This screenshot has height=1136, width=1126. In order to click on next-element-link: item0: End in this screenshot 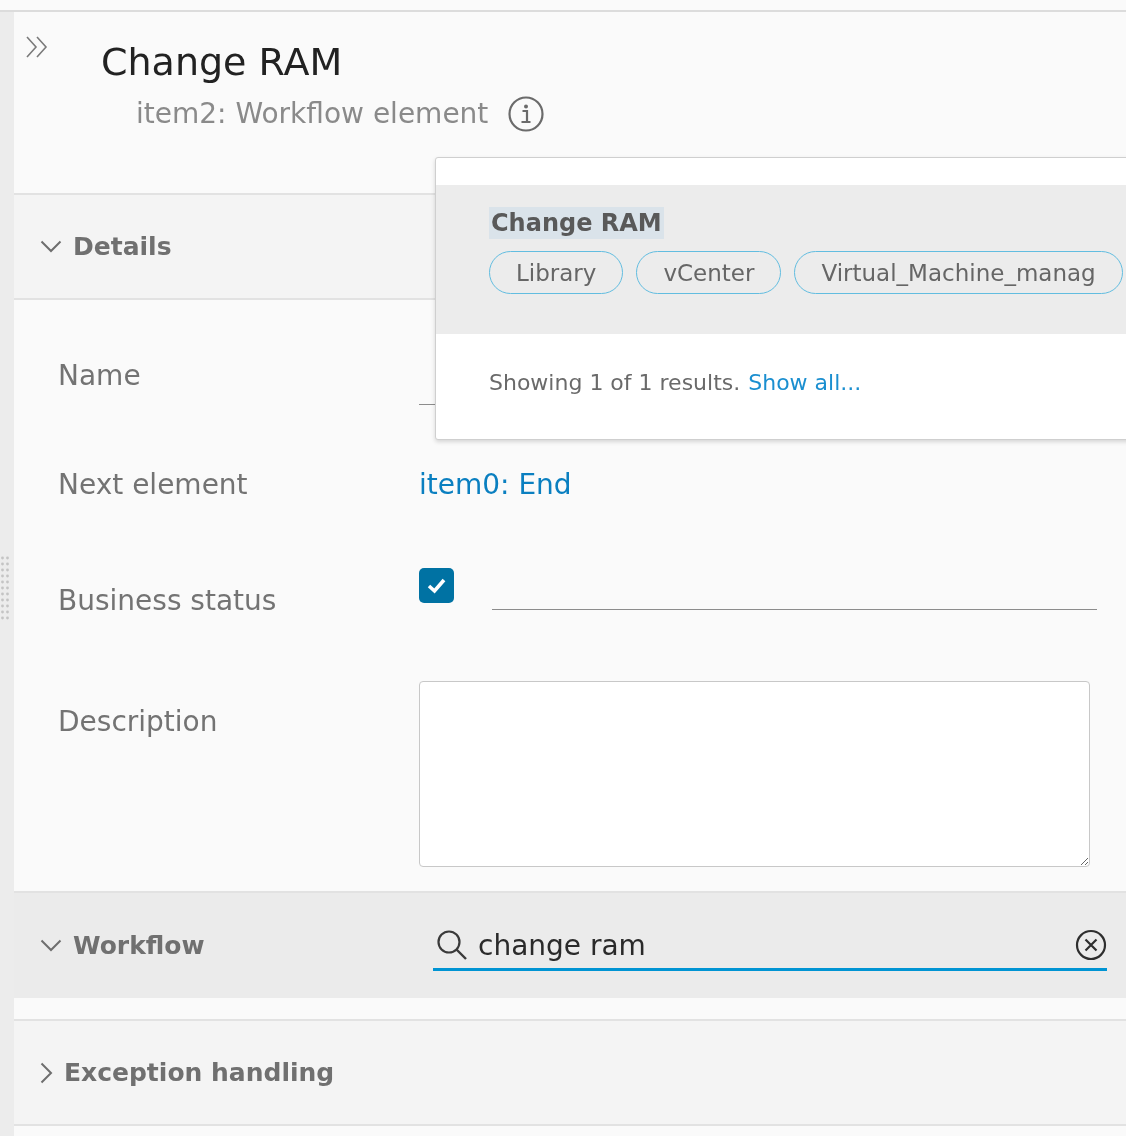, I will do `click(495, 485)`.